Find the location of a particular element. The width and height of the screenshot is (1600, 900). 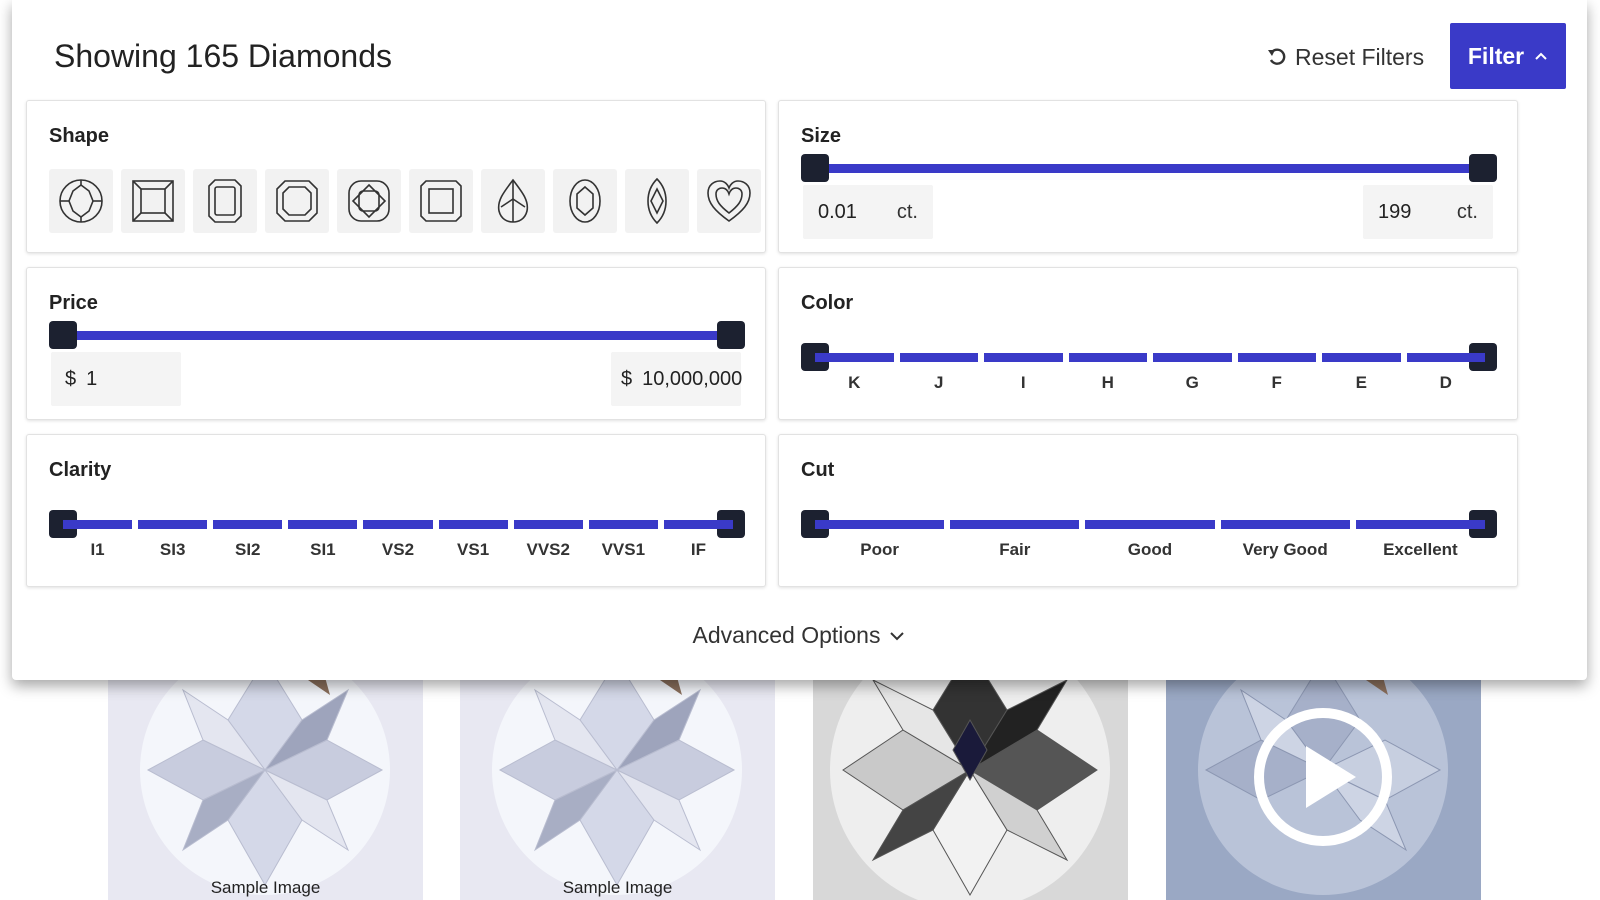

color-grade-label: G is located at coordinates (1192, 382).